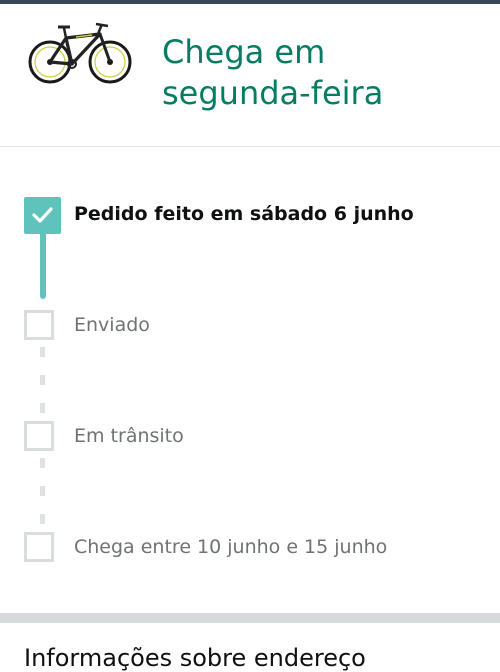 The width and height of the screenshot is (500, 672). I want to click on checkmark-icon, so click(42, 215).